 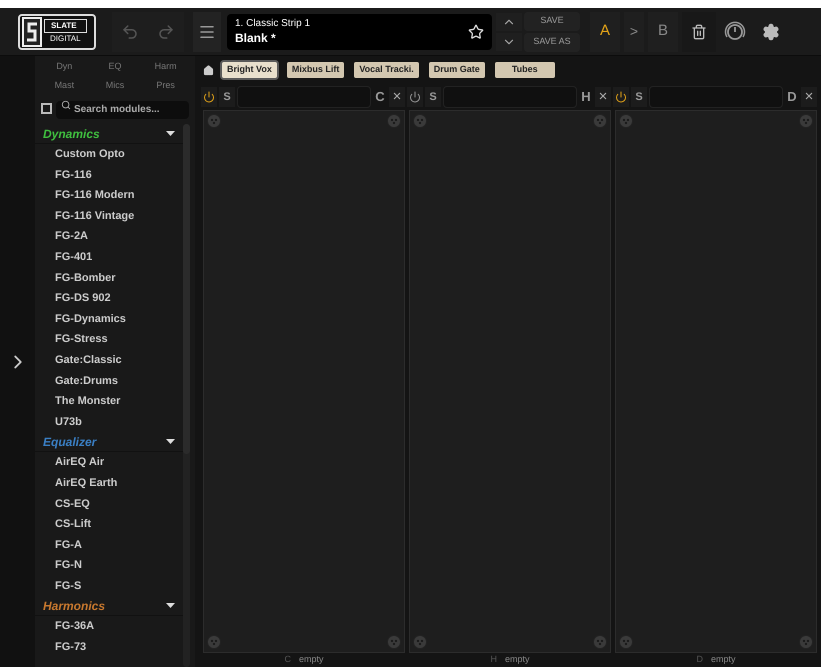 What do you see at coordinates (586, 97) in the screenshot?
I see `slot-letter: H` at bounding box center [586, 97].